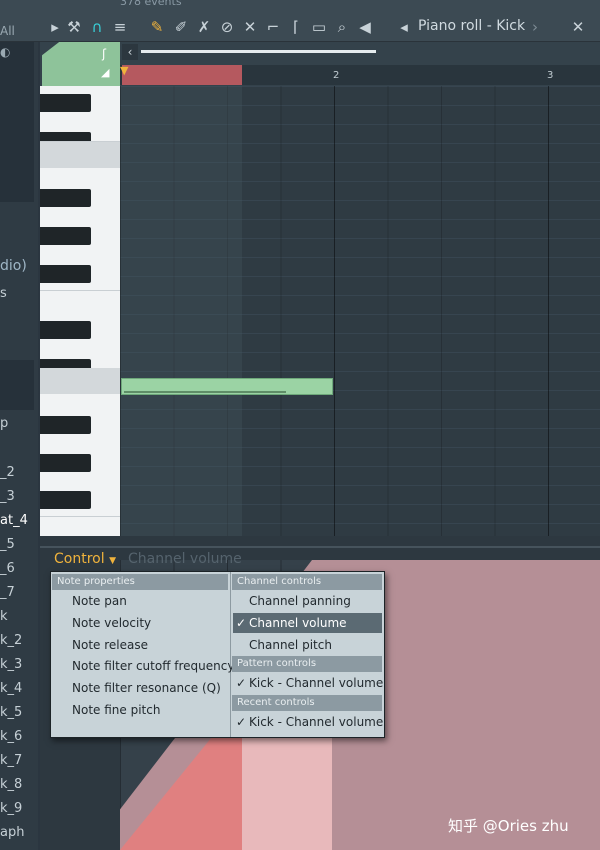 Image resolution: width=600 pixels, height=850 pixels. I want to click on chevron-right-icon: ›, so click(535, 27).